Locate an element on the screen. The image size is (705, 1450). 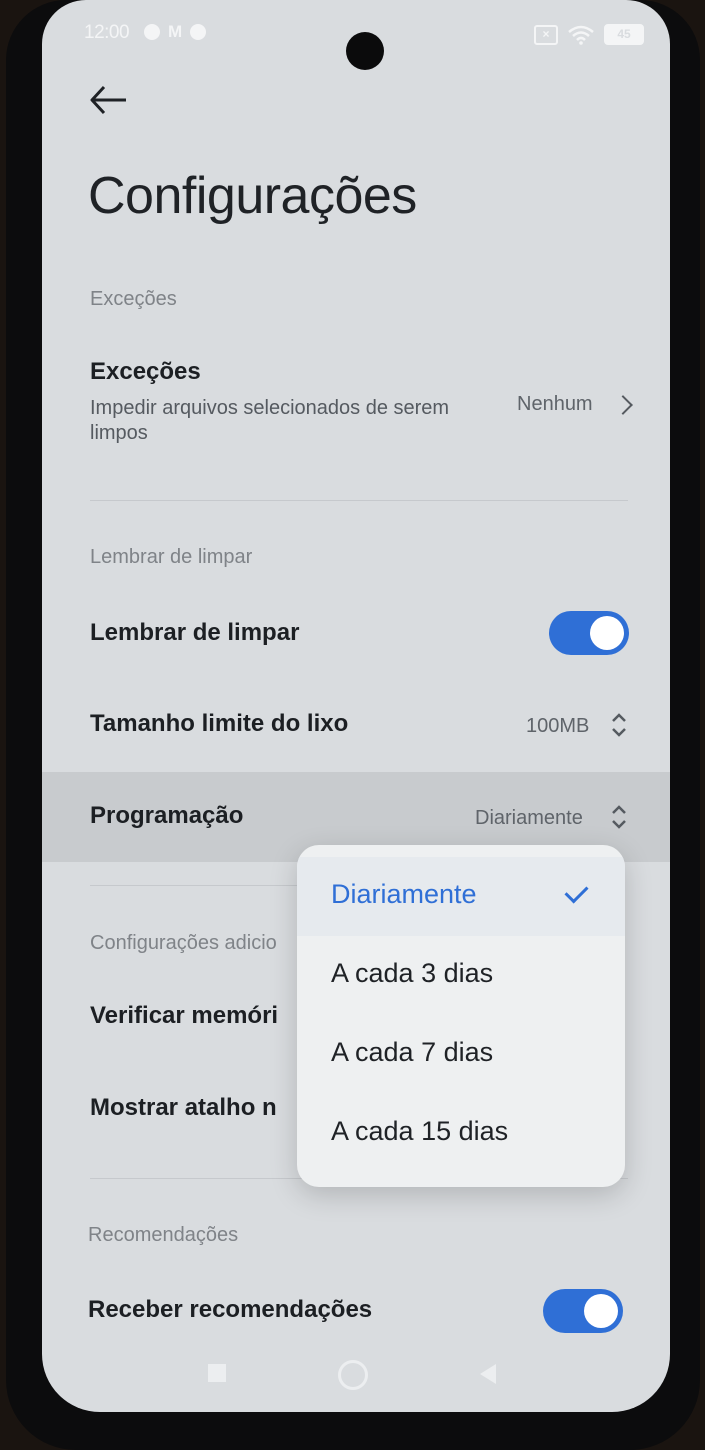
option-label: A cada 7 dias is located at coordinates (412, 1052).